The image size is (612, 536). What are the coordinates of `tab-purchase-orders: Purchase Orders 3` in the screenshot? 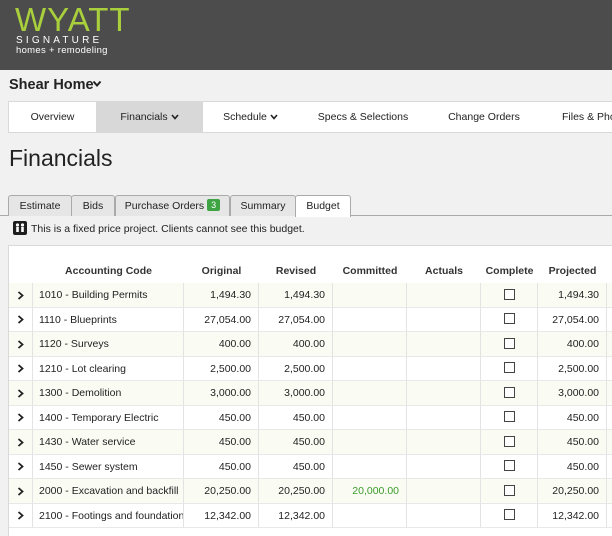 It's located at (172, 205).